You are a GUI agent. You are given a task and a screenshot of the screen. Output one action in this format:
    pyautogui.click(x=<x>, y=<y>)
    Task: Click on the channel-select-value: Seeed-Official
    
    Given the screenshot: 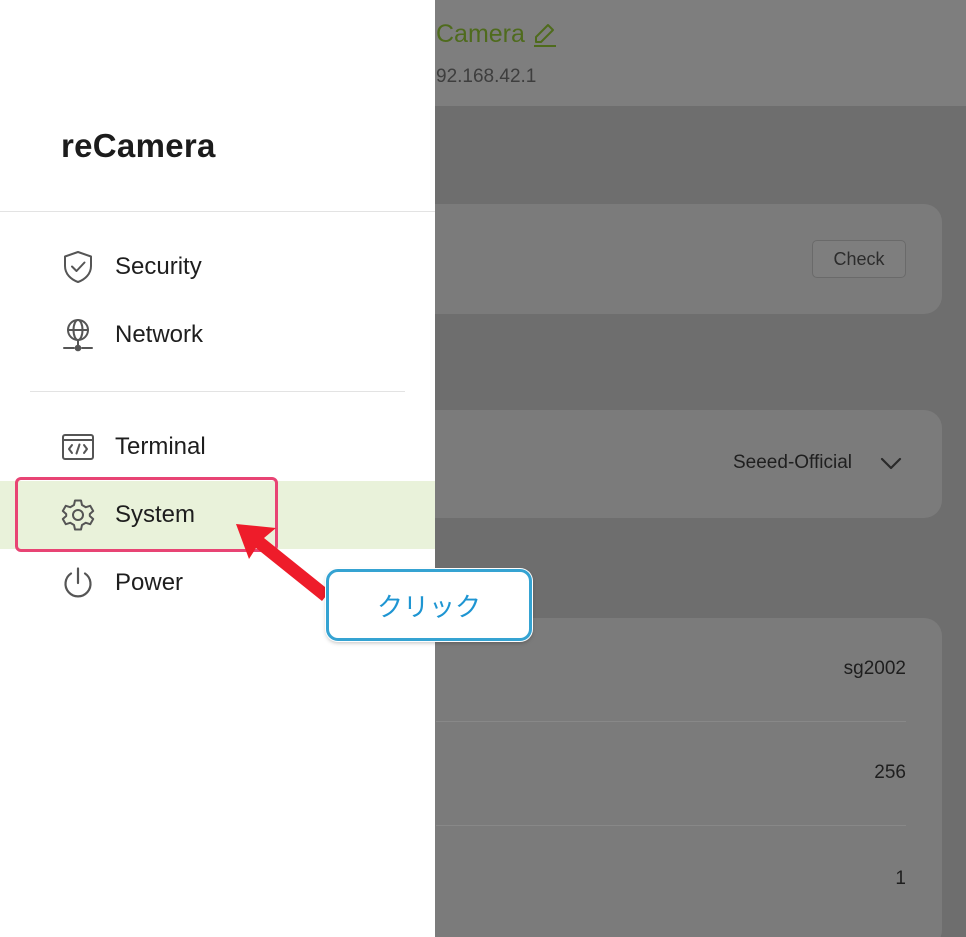 What is the action you would take?
    pyautogui.click(x=792, y=462)
    